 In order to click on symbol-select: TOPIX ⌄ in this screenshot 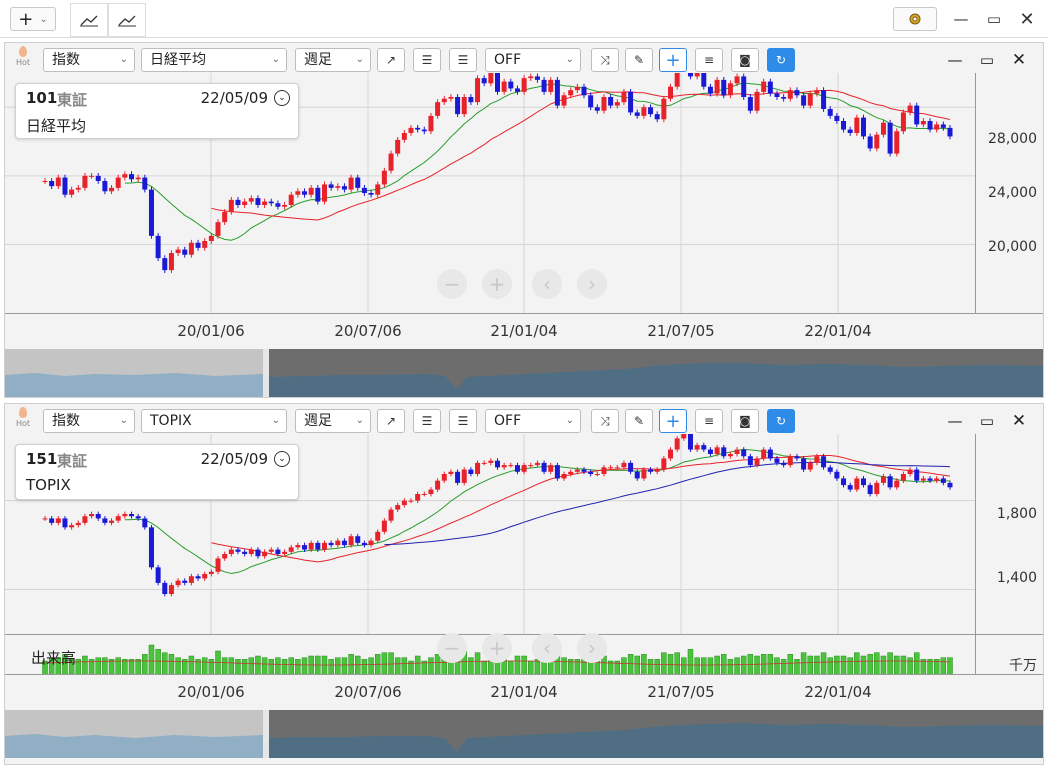, I will do `click(214, 421)`.